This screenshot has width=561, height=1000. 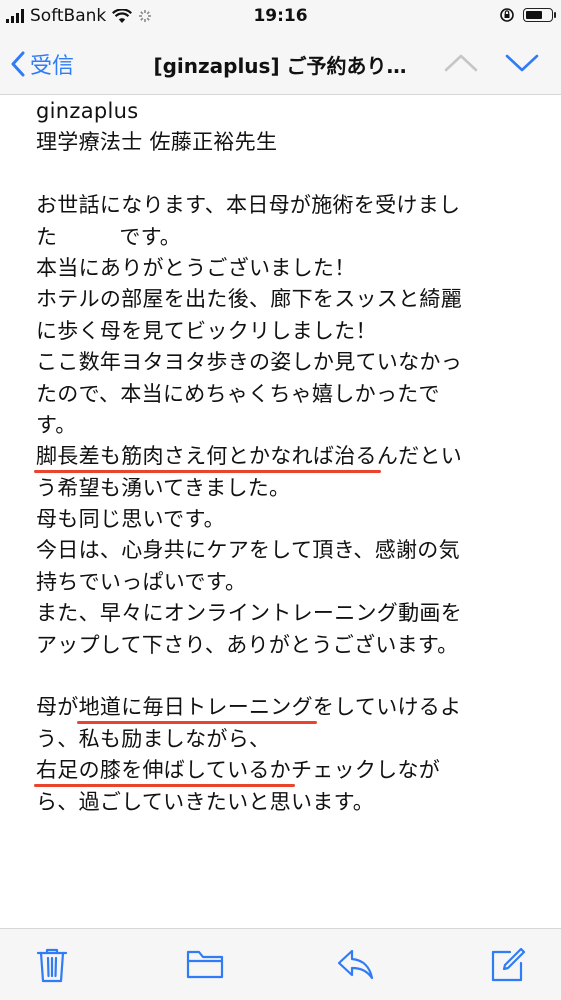 I want to click on chevron-down-icon, so click(x=522, y=63).